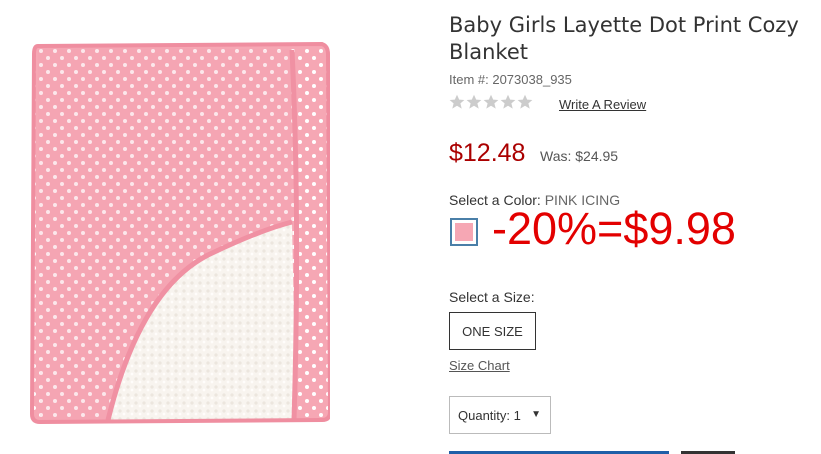 The height and width of the screenshot is (454, 821). I want to click on was-label: Was:, so click(556, 156).